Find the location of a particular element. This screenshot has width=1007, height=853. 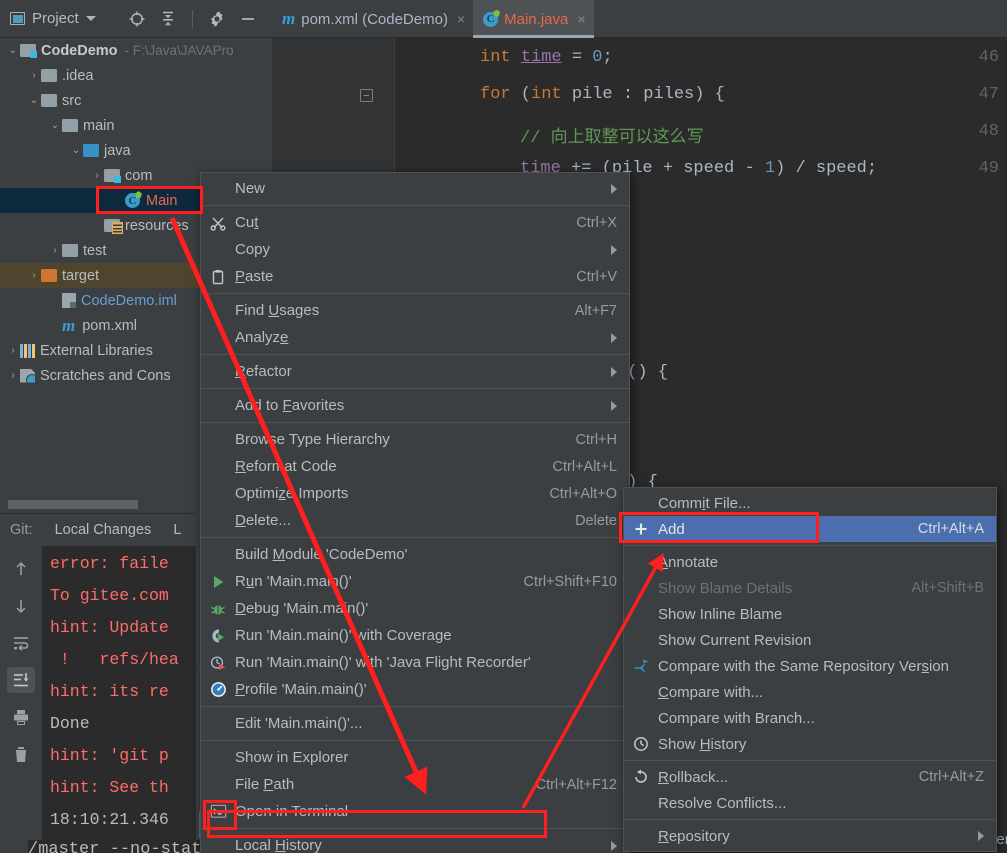

menu-item-label: Paste is located at coordinates (254, 276).